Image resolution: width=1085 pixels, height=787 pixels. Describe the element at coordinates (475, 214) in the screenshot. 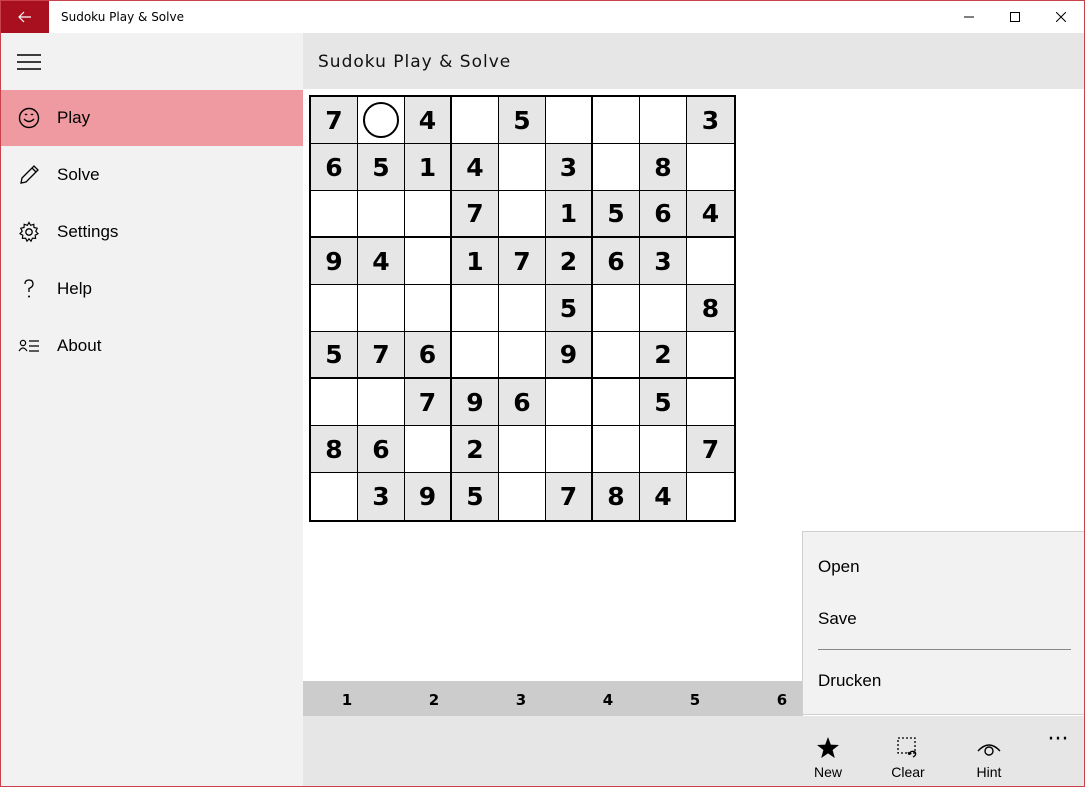

I see `sudoku-cell-r3c4: 7` at that location.